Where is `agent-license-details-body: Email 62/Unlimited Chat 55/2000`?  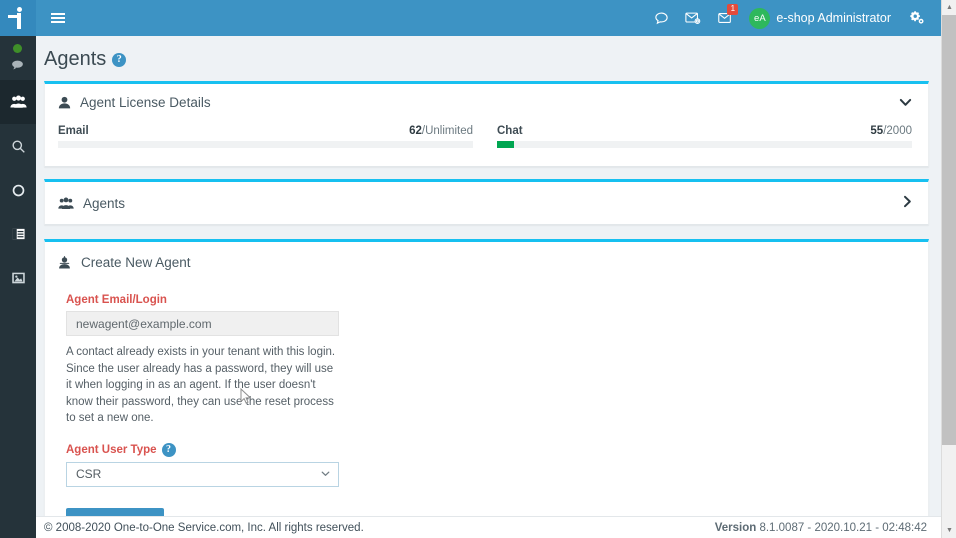
agent-license-details-body: Email 62/Unlimited Chat 55/2000 is located at coordinates (486, 143).